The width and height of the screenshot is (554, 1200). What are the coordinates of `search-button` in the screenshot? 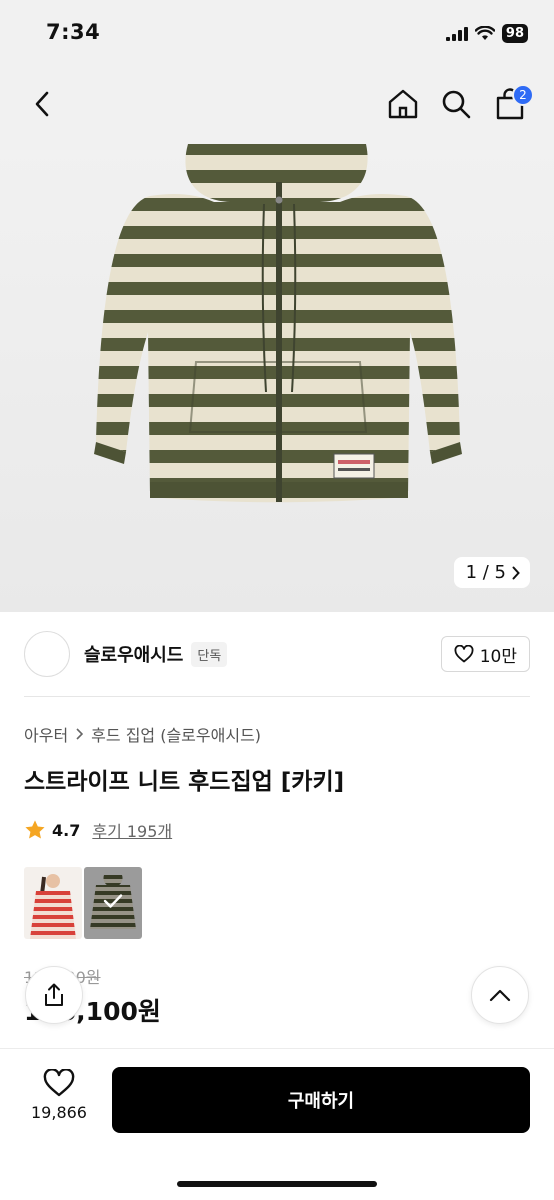 It's located at (456, 104).